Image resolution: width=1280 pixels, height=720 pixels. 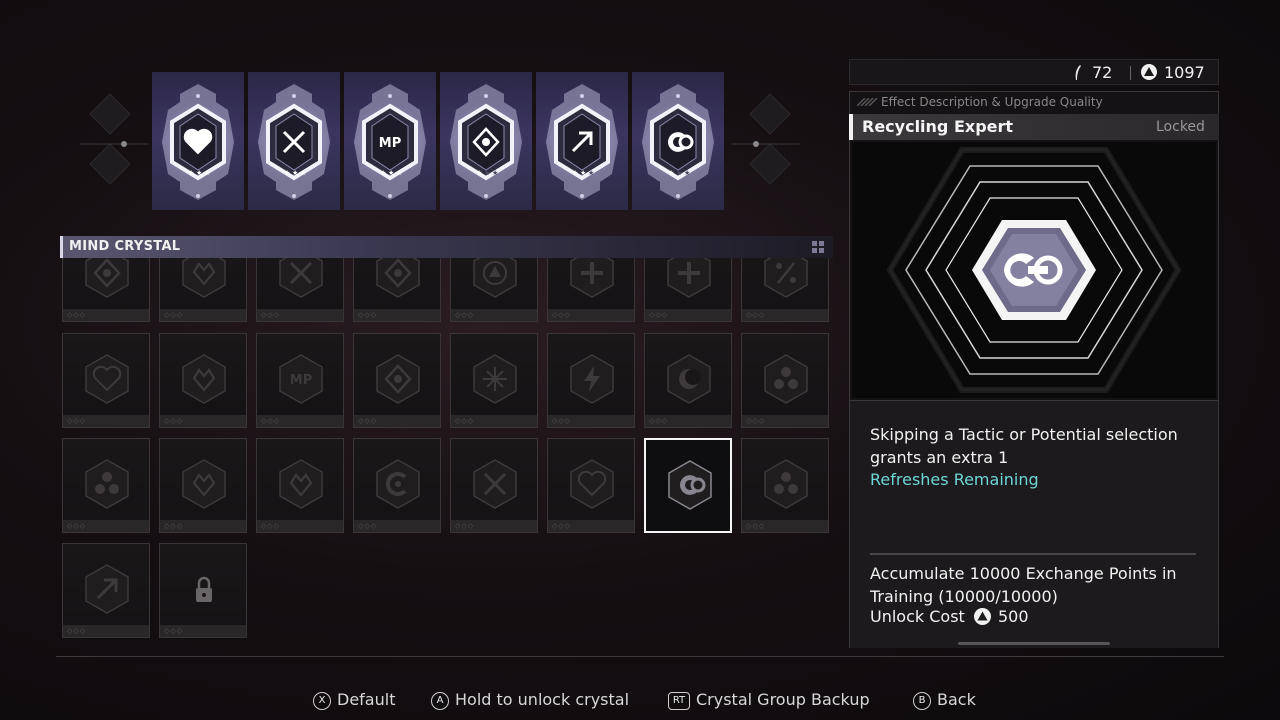 I want to click on crystal-cell-x-heart: ◇◇◇, so click(x=494, y=485).